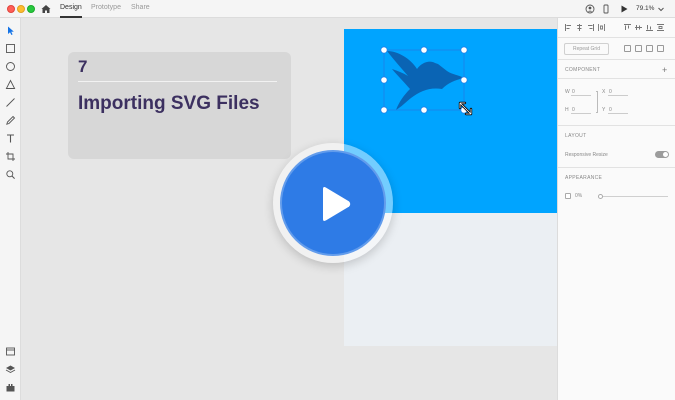 This screenshot has height=400, width=675. What do you see at coordinates (604, 92) in the screenshot?
I see `x-label: X` at bounding box center [604, 92].